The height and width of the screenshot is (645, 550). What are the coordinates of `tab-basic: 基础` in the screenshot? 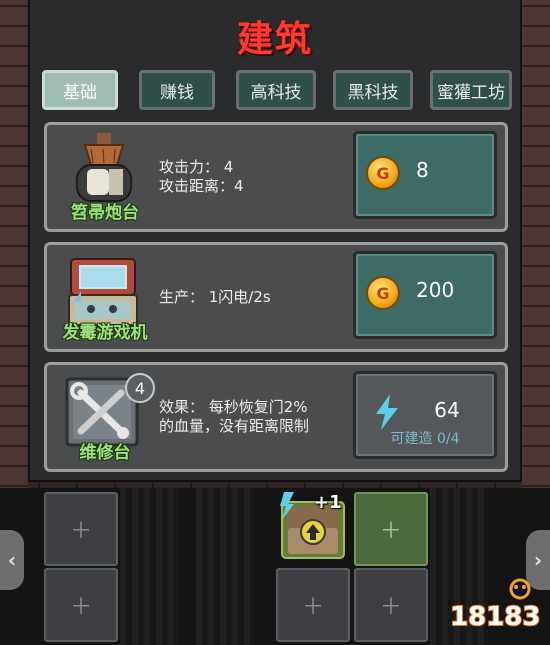 It's located at (80, 90).